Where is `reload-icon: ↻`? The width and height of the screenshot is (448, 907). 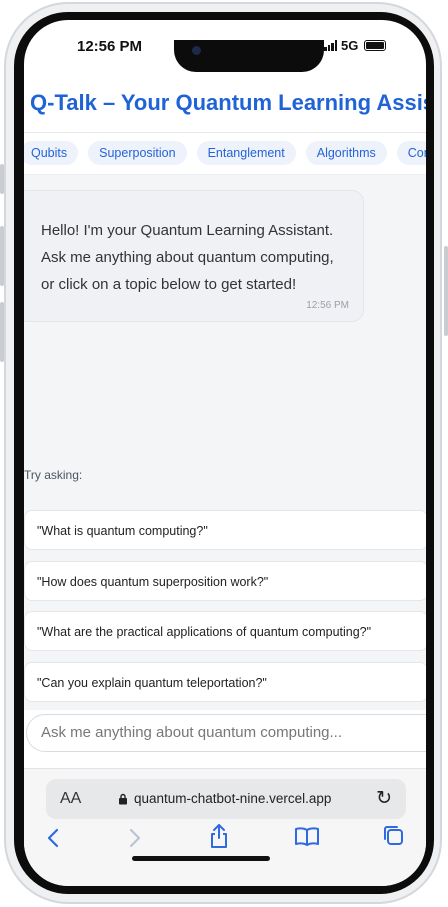 reload-icon: ↻ is located at coordinates (384, 798).